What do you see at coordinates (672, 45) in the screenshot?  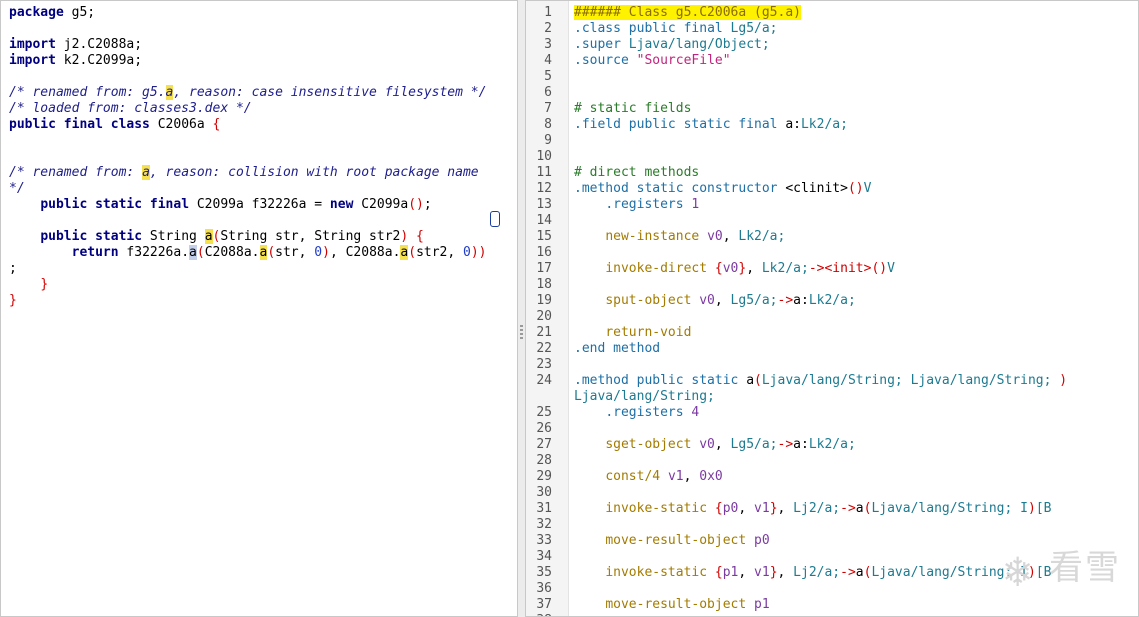 I see `smali-code-line: .super Ljava/lang/Object;` at bounding box center [672, 45].